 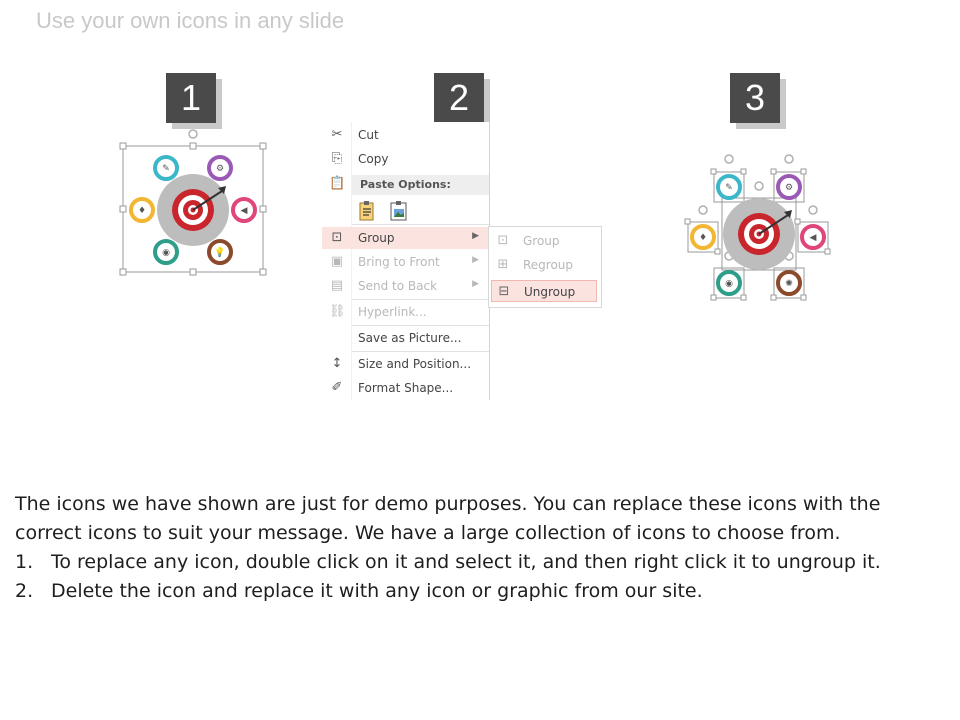 I want to click on send-back-icon: ▤, so click(x=337, y=285).